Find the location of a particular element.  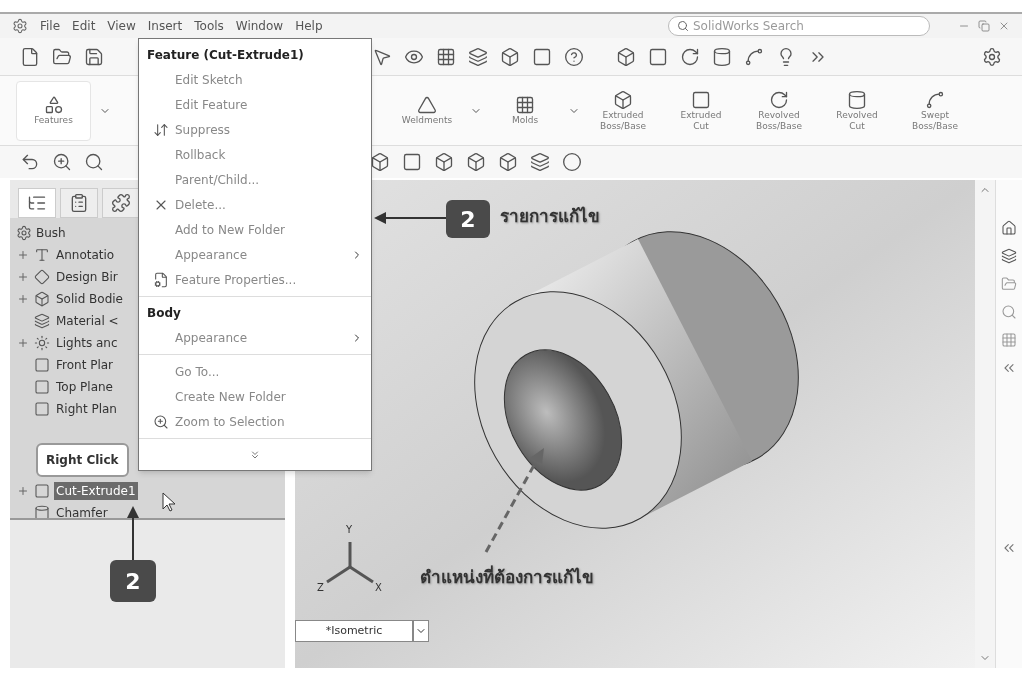

tree-item: Annotatio is located at coordinates (85, 255).